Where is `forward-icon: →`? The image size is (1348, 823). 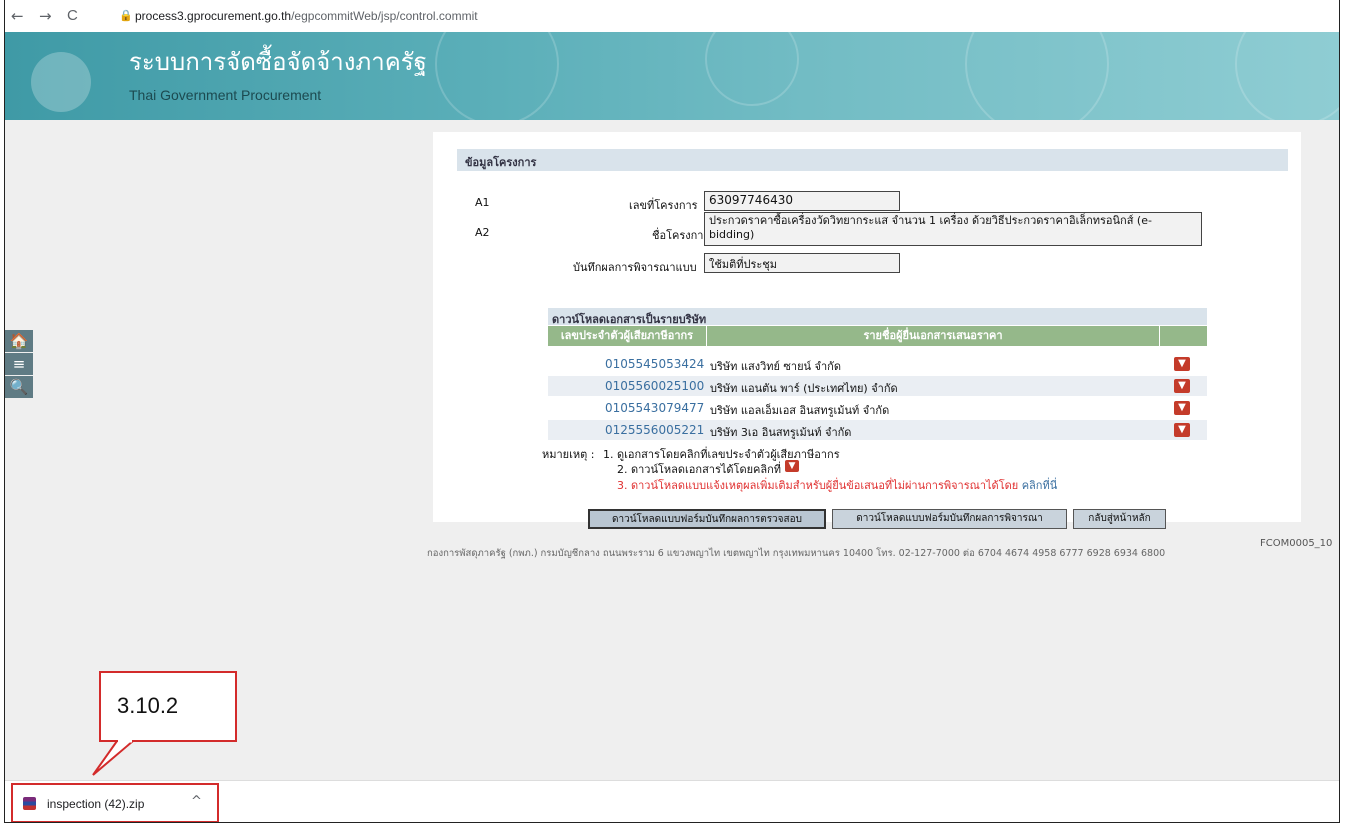 forward-icon: → is located at coordinates (45, 16).